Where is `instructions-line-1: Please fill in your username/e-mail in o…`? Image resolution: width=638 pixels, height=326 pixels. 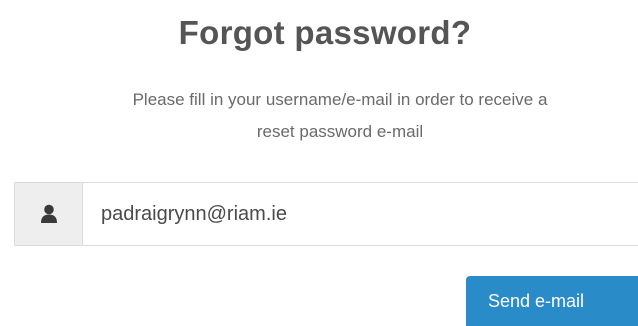 instructions-line-1: Please fill in your username/e-mail in o… is located at coordinates (340, 99).